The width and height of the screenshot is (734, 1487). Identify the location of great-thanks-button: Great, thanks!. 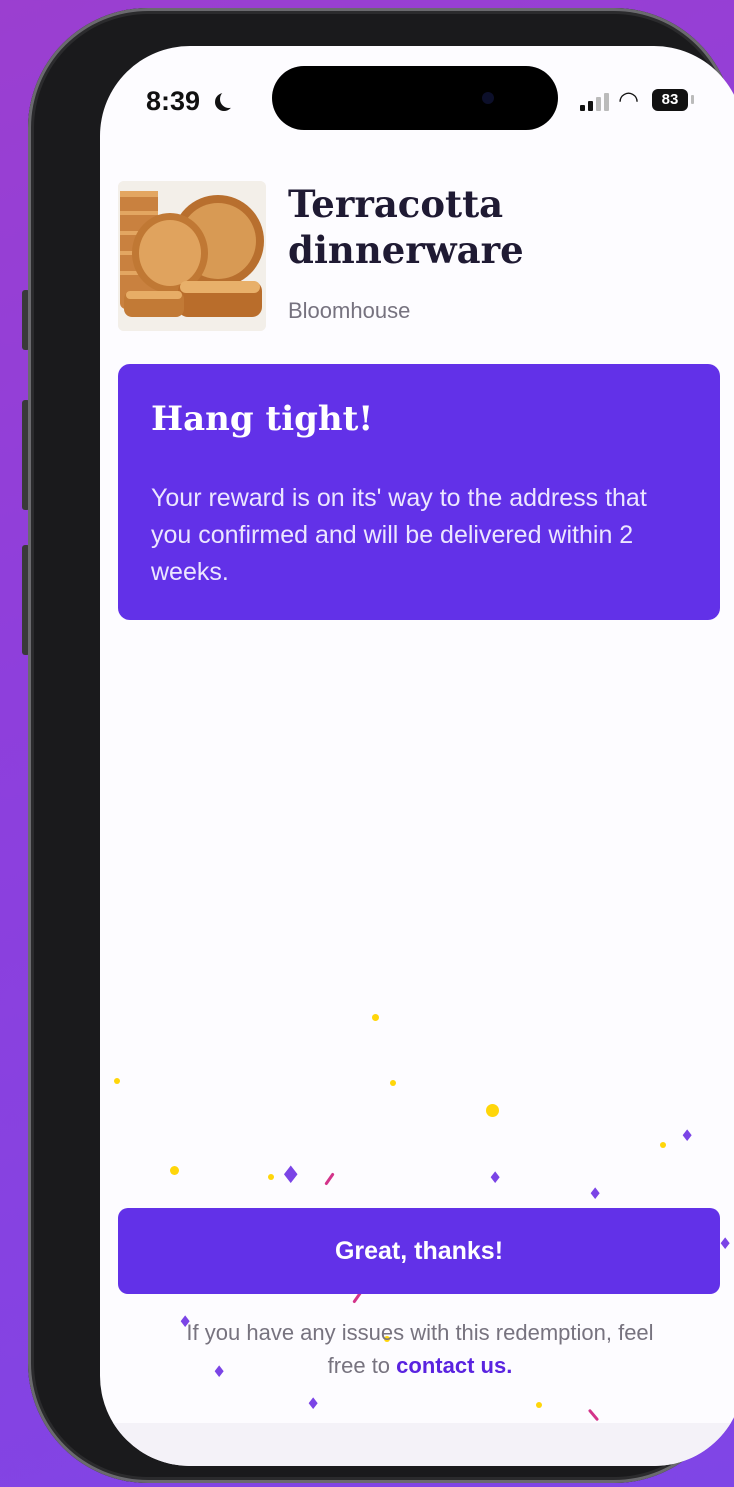
(419, 1251).